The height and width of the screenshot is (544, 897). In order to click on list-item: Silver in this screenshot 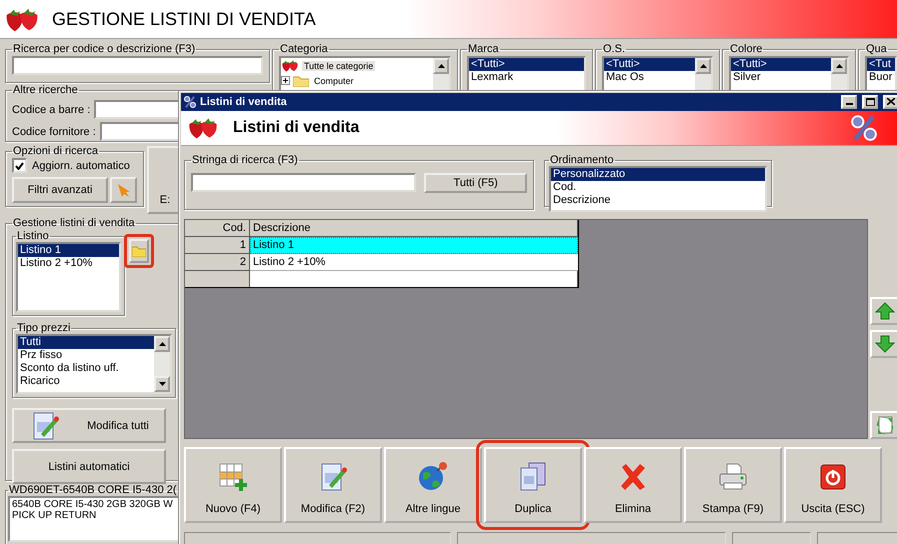, I will do `click(781, 77)`.